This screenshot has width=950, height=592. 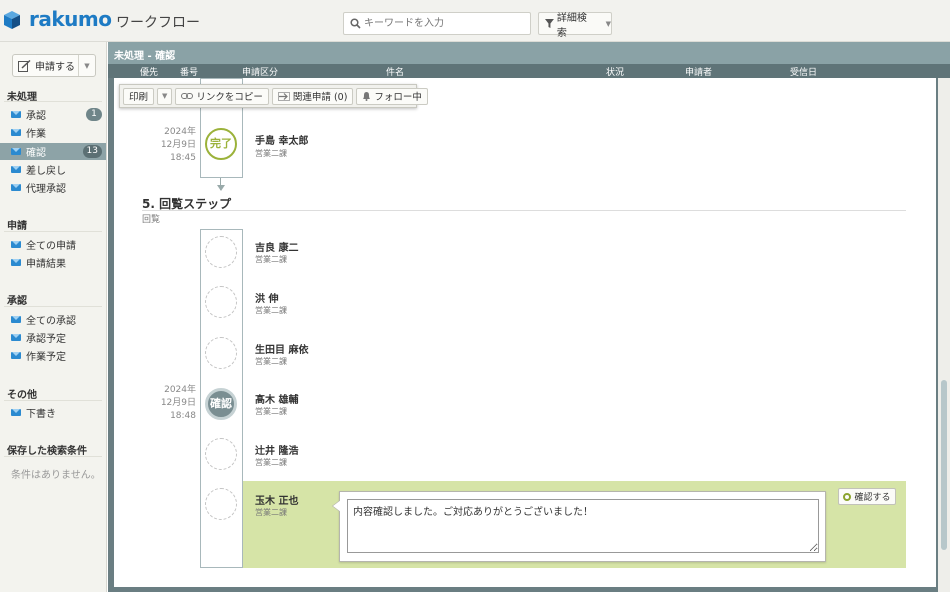 I want to click on person-name: 髙木 雄輔, so click(x=277, y=400).